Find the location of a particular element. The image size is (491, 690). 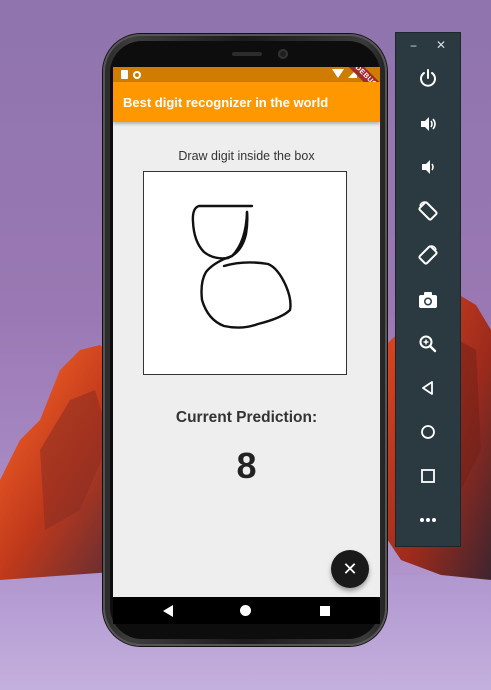

overview-icon is located at coordinates (428, 476).